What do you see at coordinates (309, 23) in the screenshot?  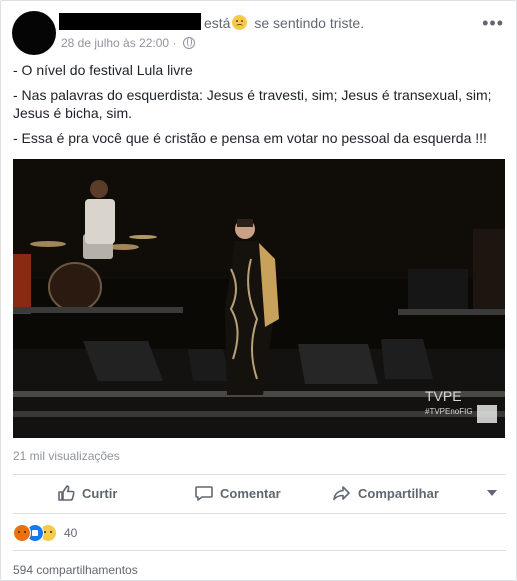 I see `feeling-text: se sentindo triste.` at bounding box center [309, 23].